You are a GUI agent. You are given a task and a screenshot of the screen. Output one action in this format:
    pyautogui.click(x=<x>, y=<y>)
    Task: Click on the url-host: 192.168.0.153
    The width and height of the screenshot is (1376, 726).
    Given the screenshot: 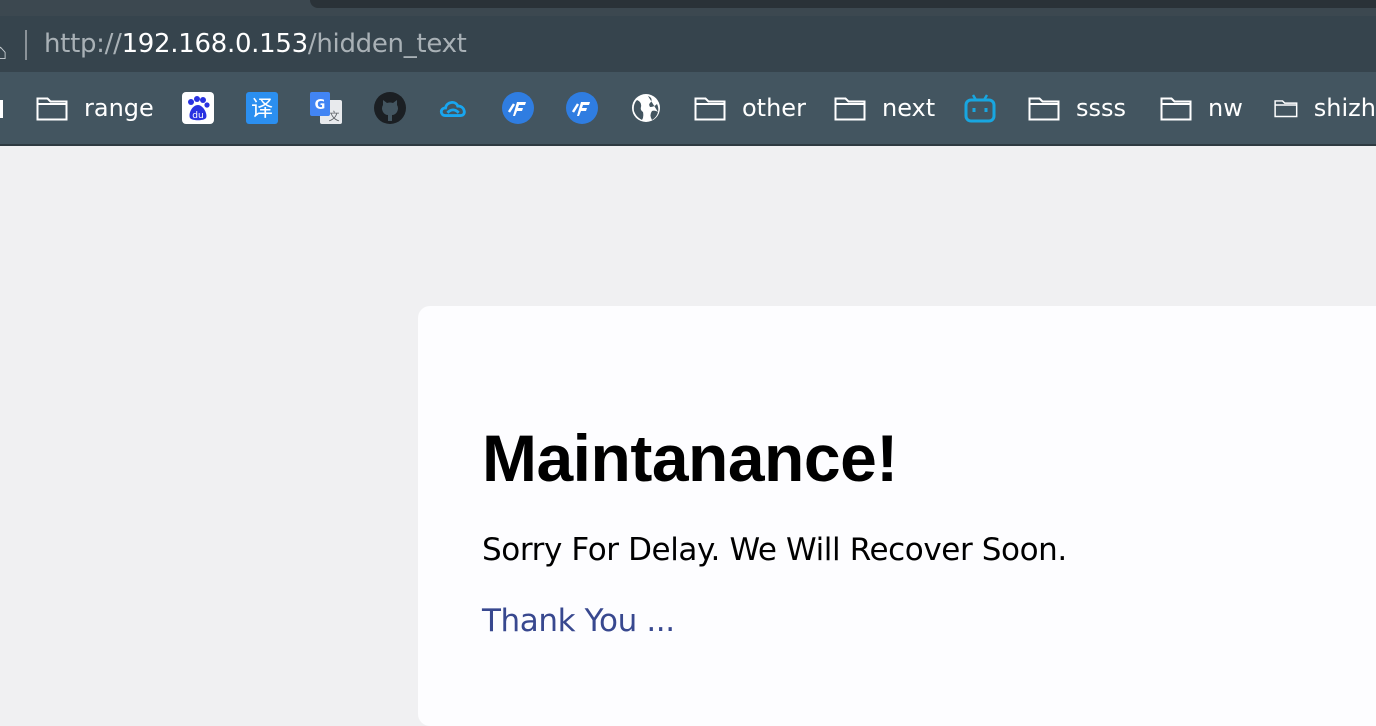 What is the action you would take?
    pyautogui.click(x=215, y=44)
    